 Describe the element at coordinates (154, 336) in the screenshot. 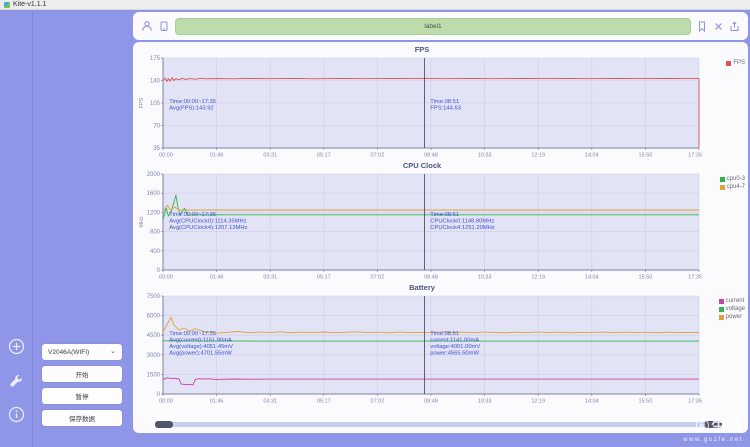

I see `y-tick-label: 4500` at that location.